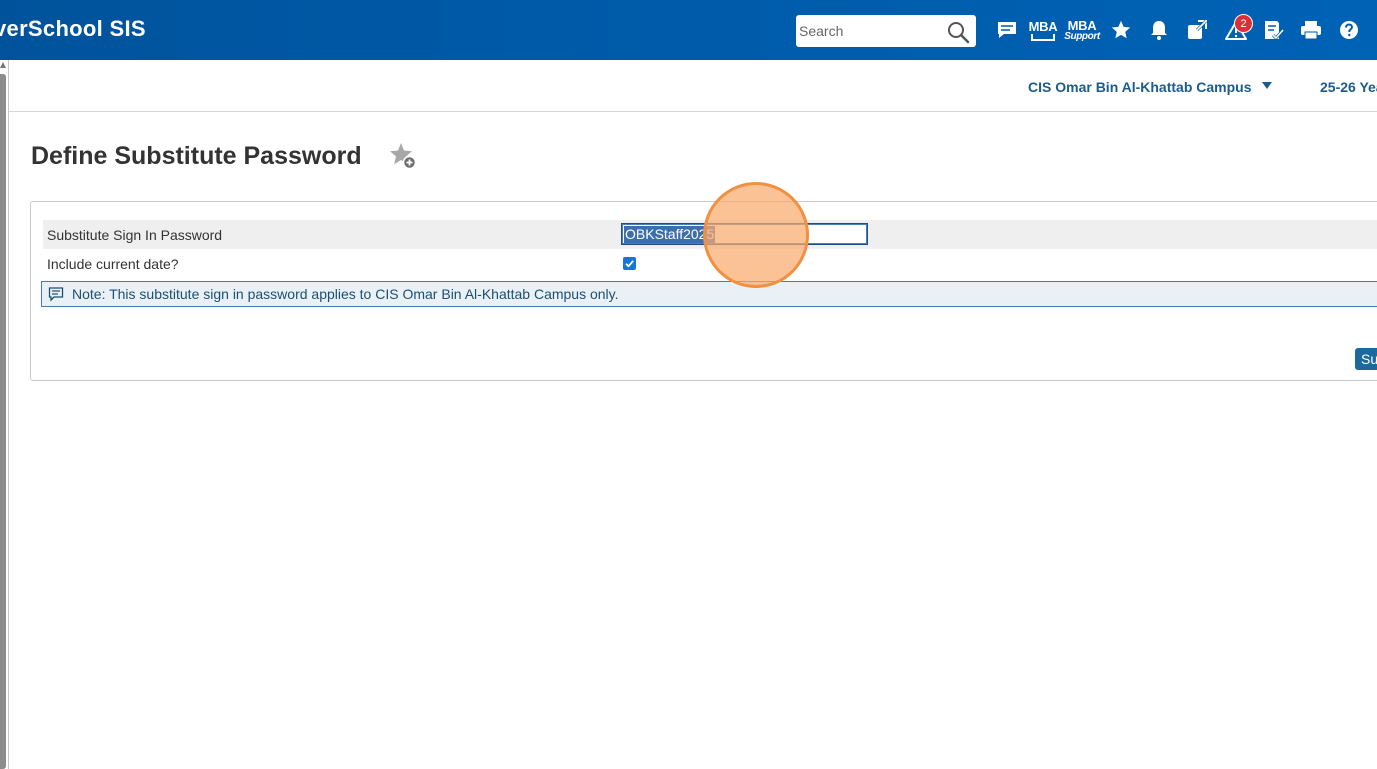  What do you see at coordinates (744, 234) in the screenshot?
I see `substitute-password-input` at bounding box center [744, 234].